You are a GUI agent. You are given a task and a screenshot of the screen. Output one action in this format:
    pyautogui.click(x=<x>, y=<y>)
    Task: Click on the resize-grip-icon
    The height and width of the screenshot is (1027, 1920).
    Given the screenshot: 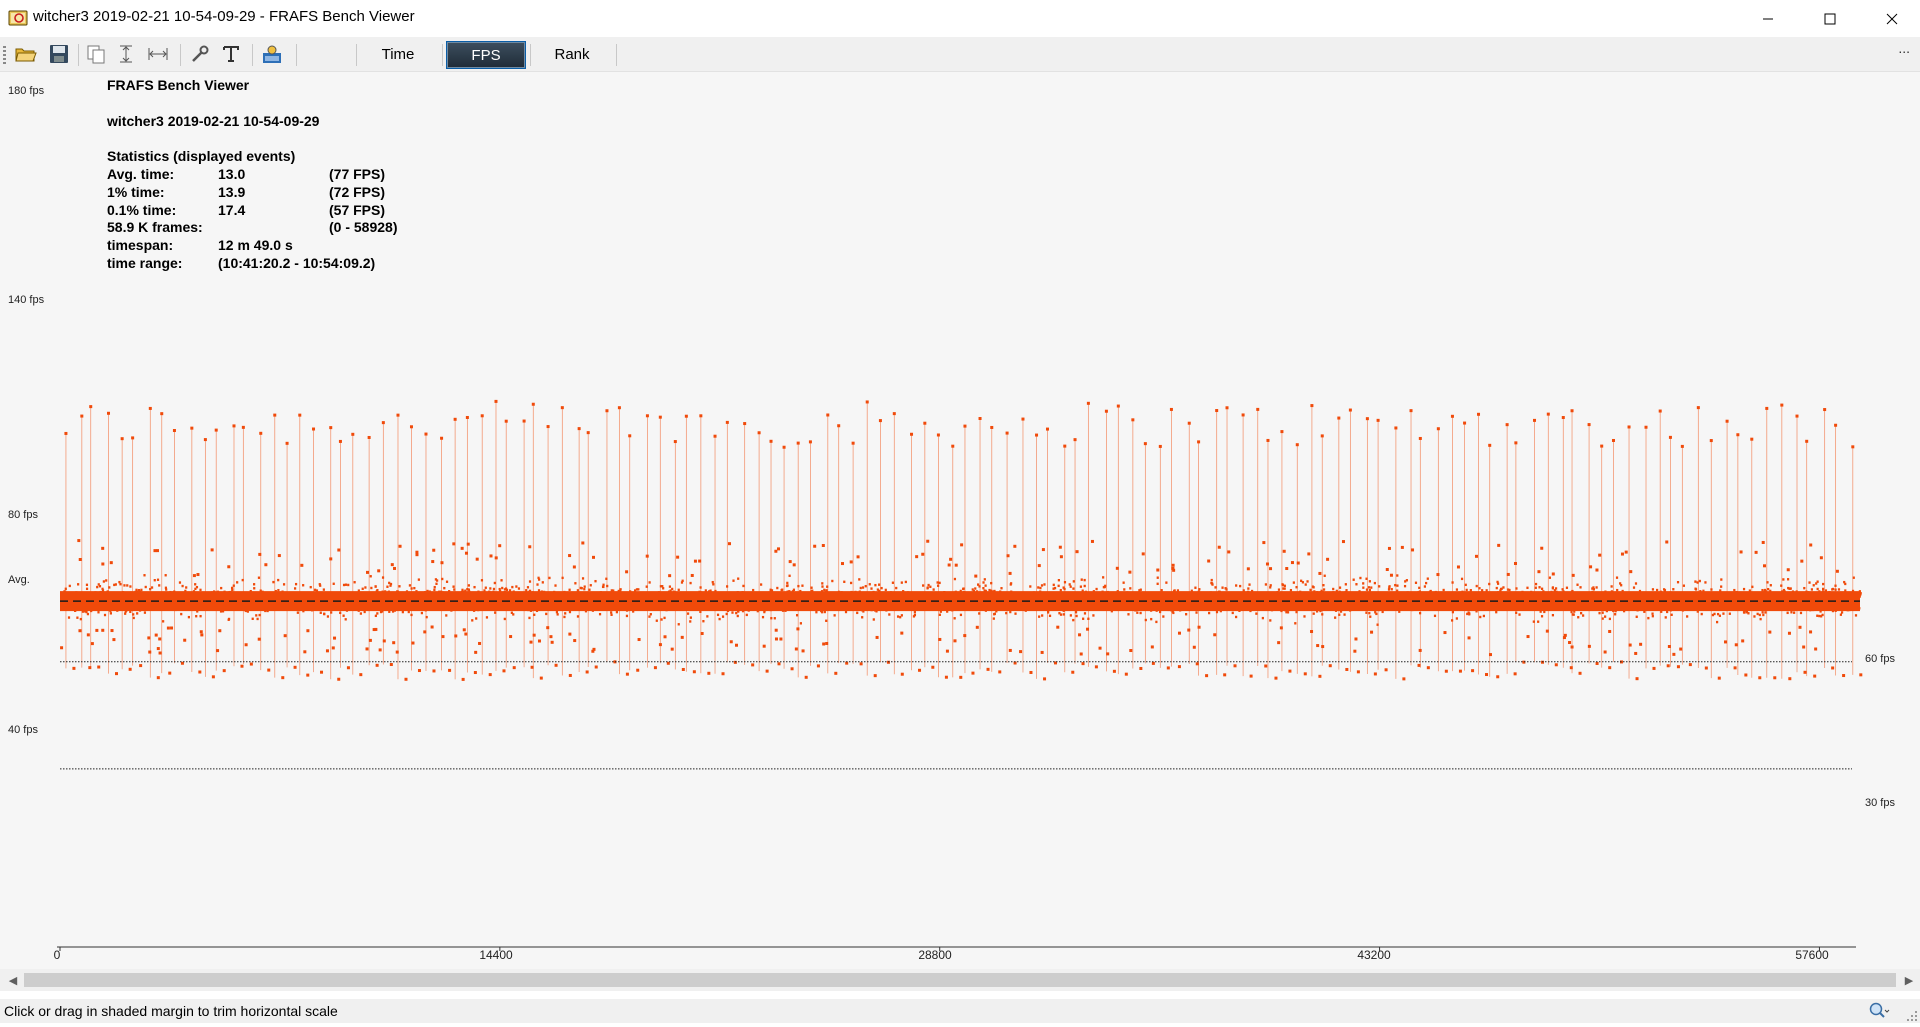 What is the action you would take?
    pyautogui.click(x=1912, y=1015)
    